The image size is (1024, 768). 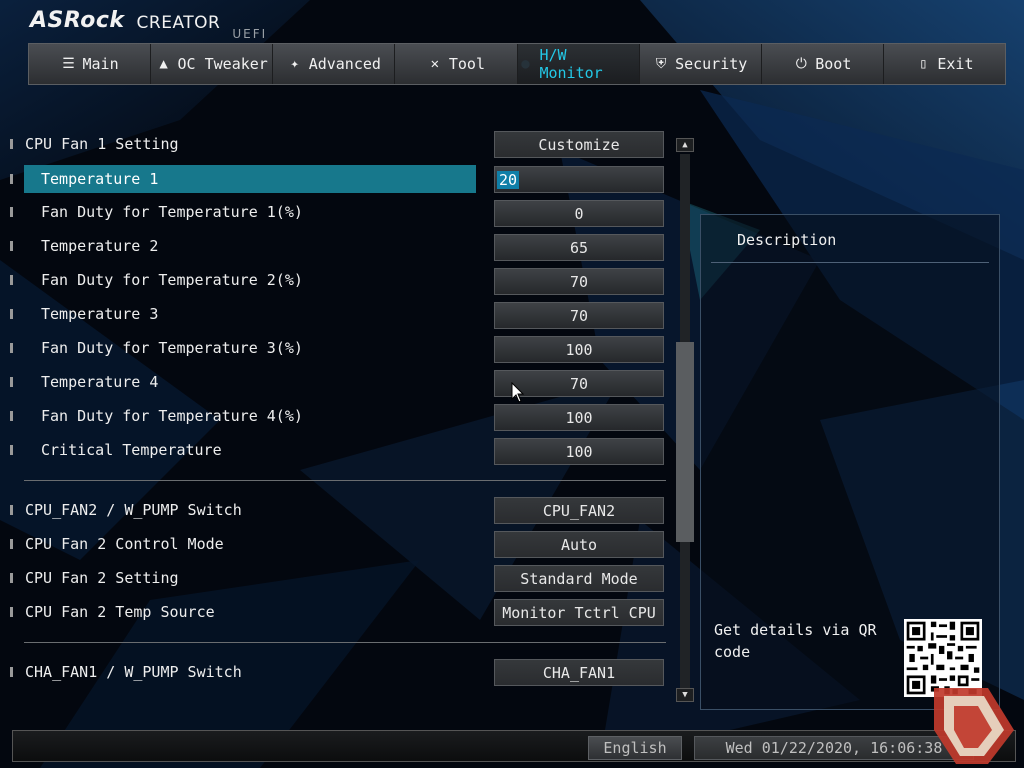 I want to click on setting-row-cpu-fan2-pump-switch: CPU_FAN2 / W_PUMP Switch, so click(x=126, y=510).